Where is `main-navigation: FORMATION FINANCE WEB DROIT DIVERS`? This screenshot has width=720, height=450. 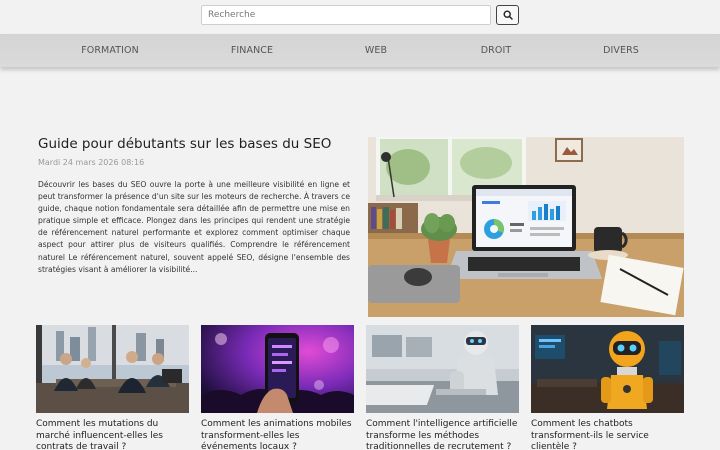 main-navigation: FORMATION FINANCE WEB DROIT DIVERS is located at coordinates (360, 50).